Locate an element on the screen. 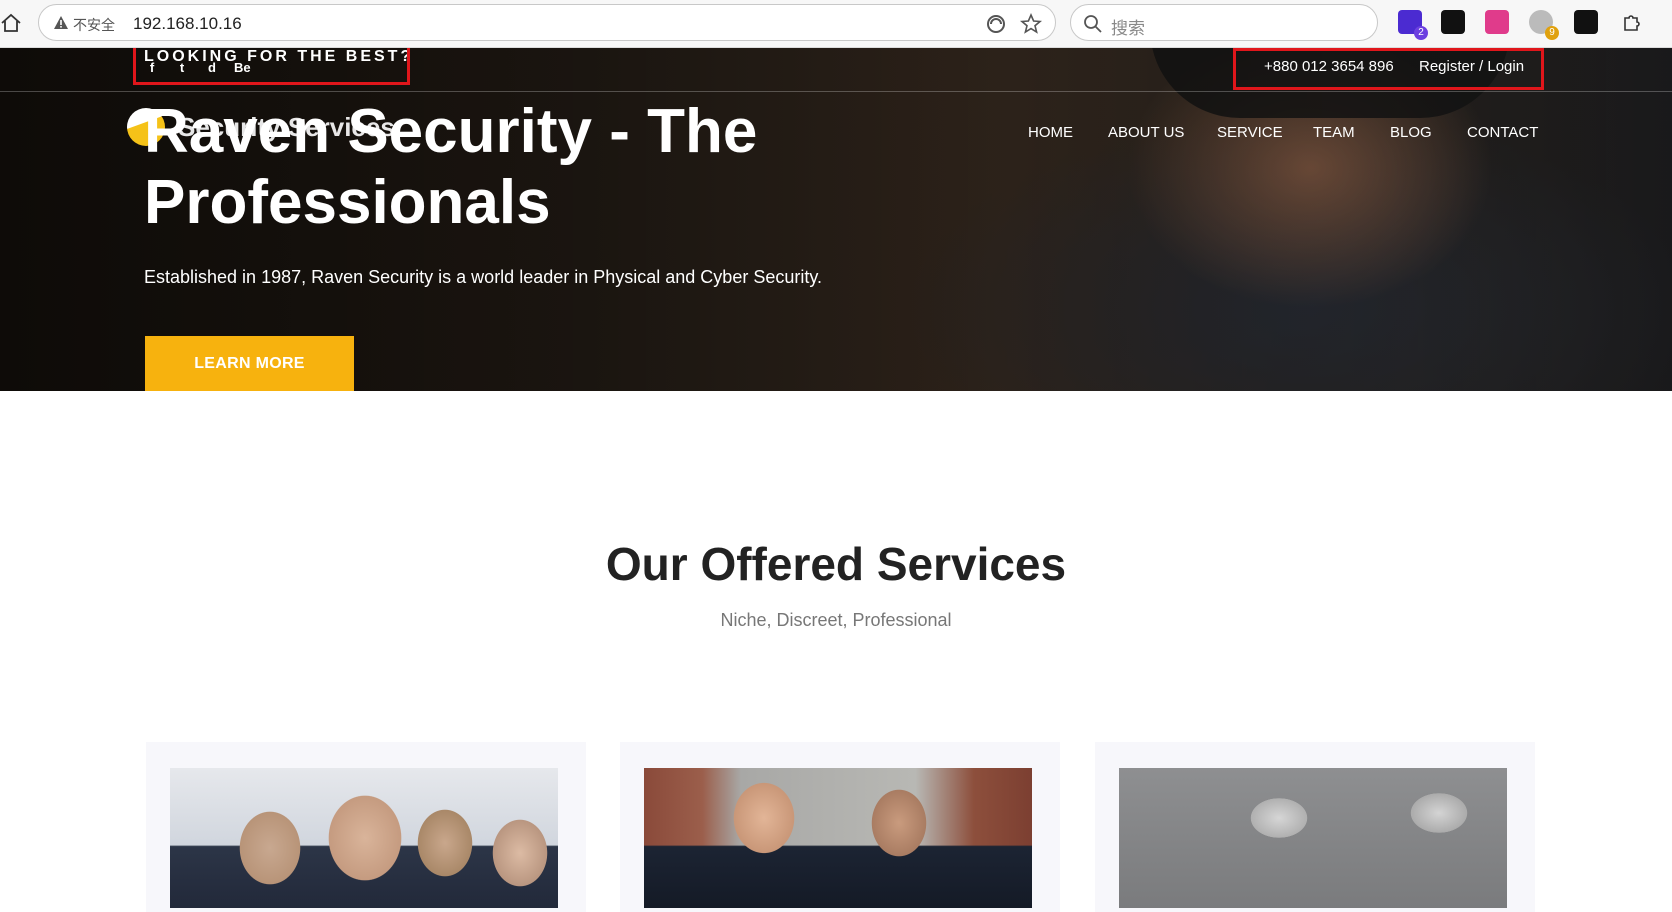  topbar-divider is located at coordinates (836, 91).